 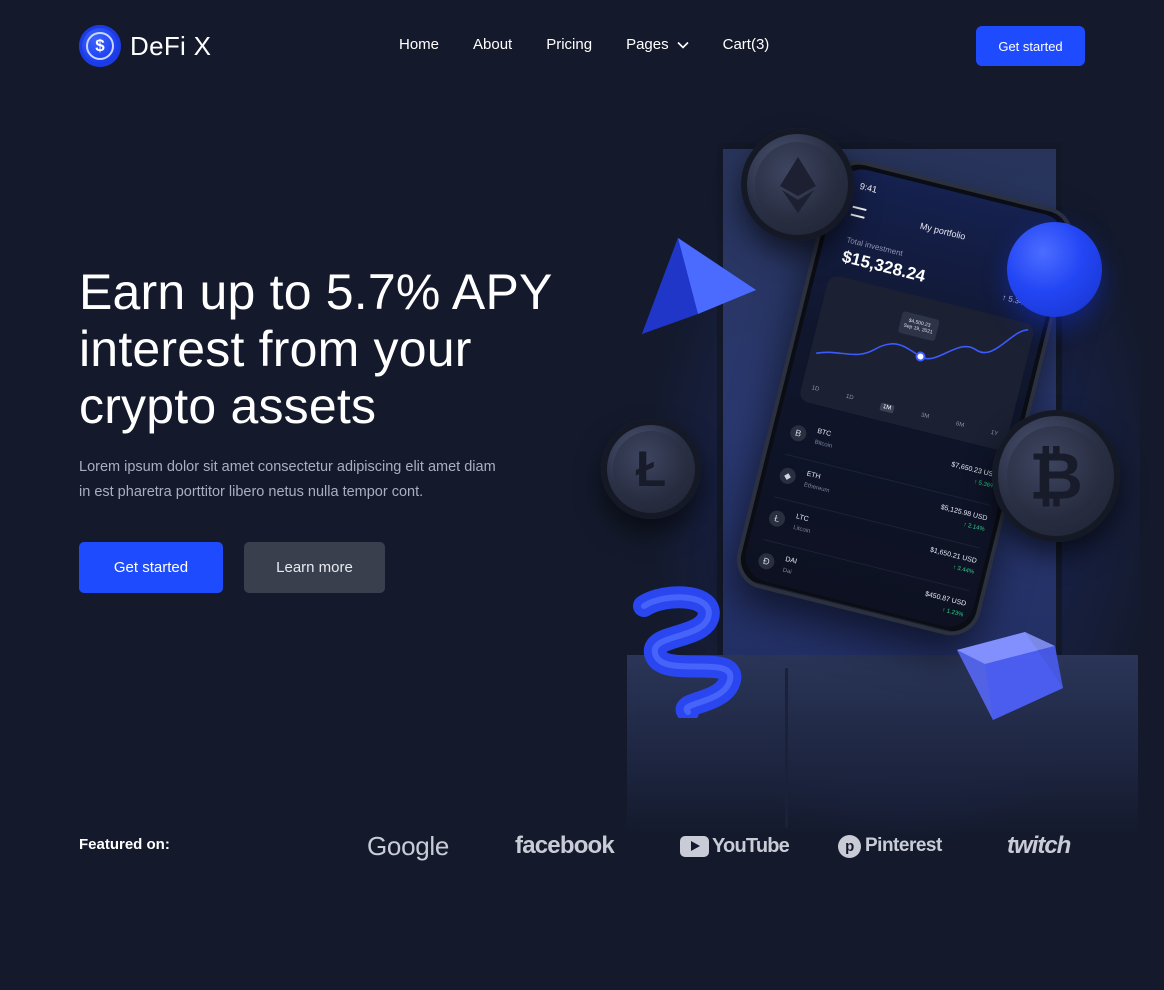 I want to click on bitcoin-coin-icon: ₿, so click(x=1056, y=476).